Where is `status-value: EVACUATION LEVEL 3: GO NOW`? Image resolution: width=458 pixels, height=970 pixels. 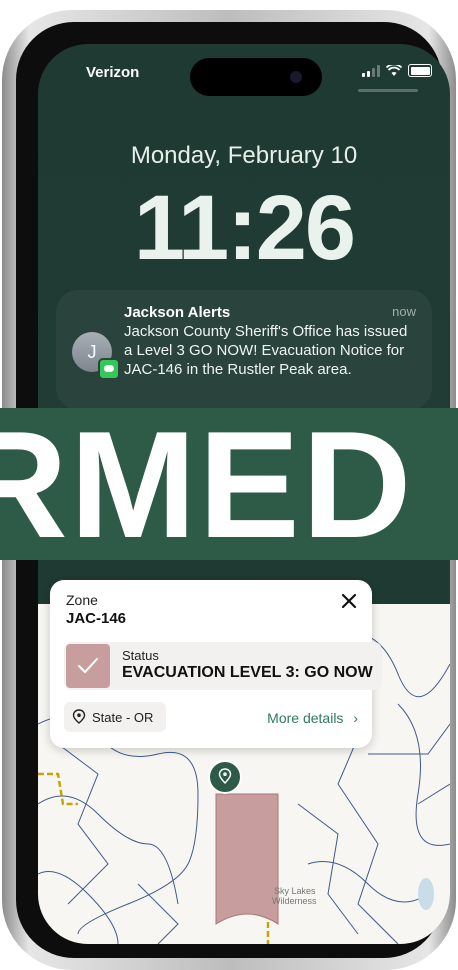
status-value: EVACUATION LEVEL 3: GO NOW is located at coordinates (247, 672).